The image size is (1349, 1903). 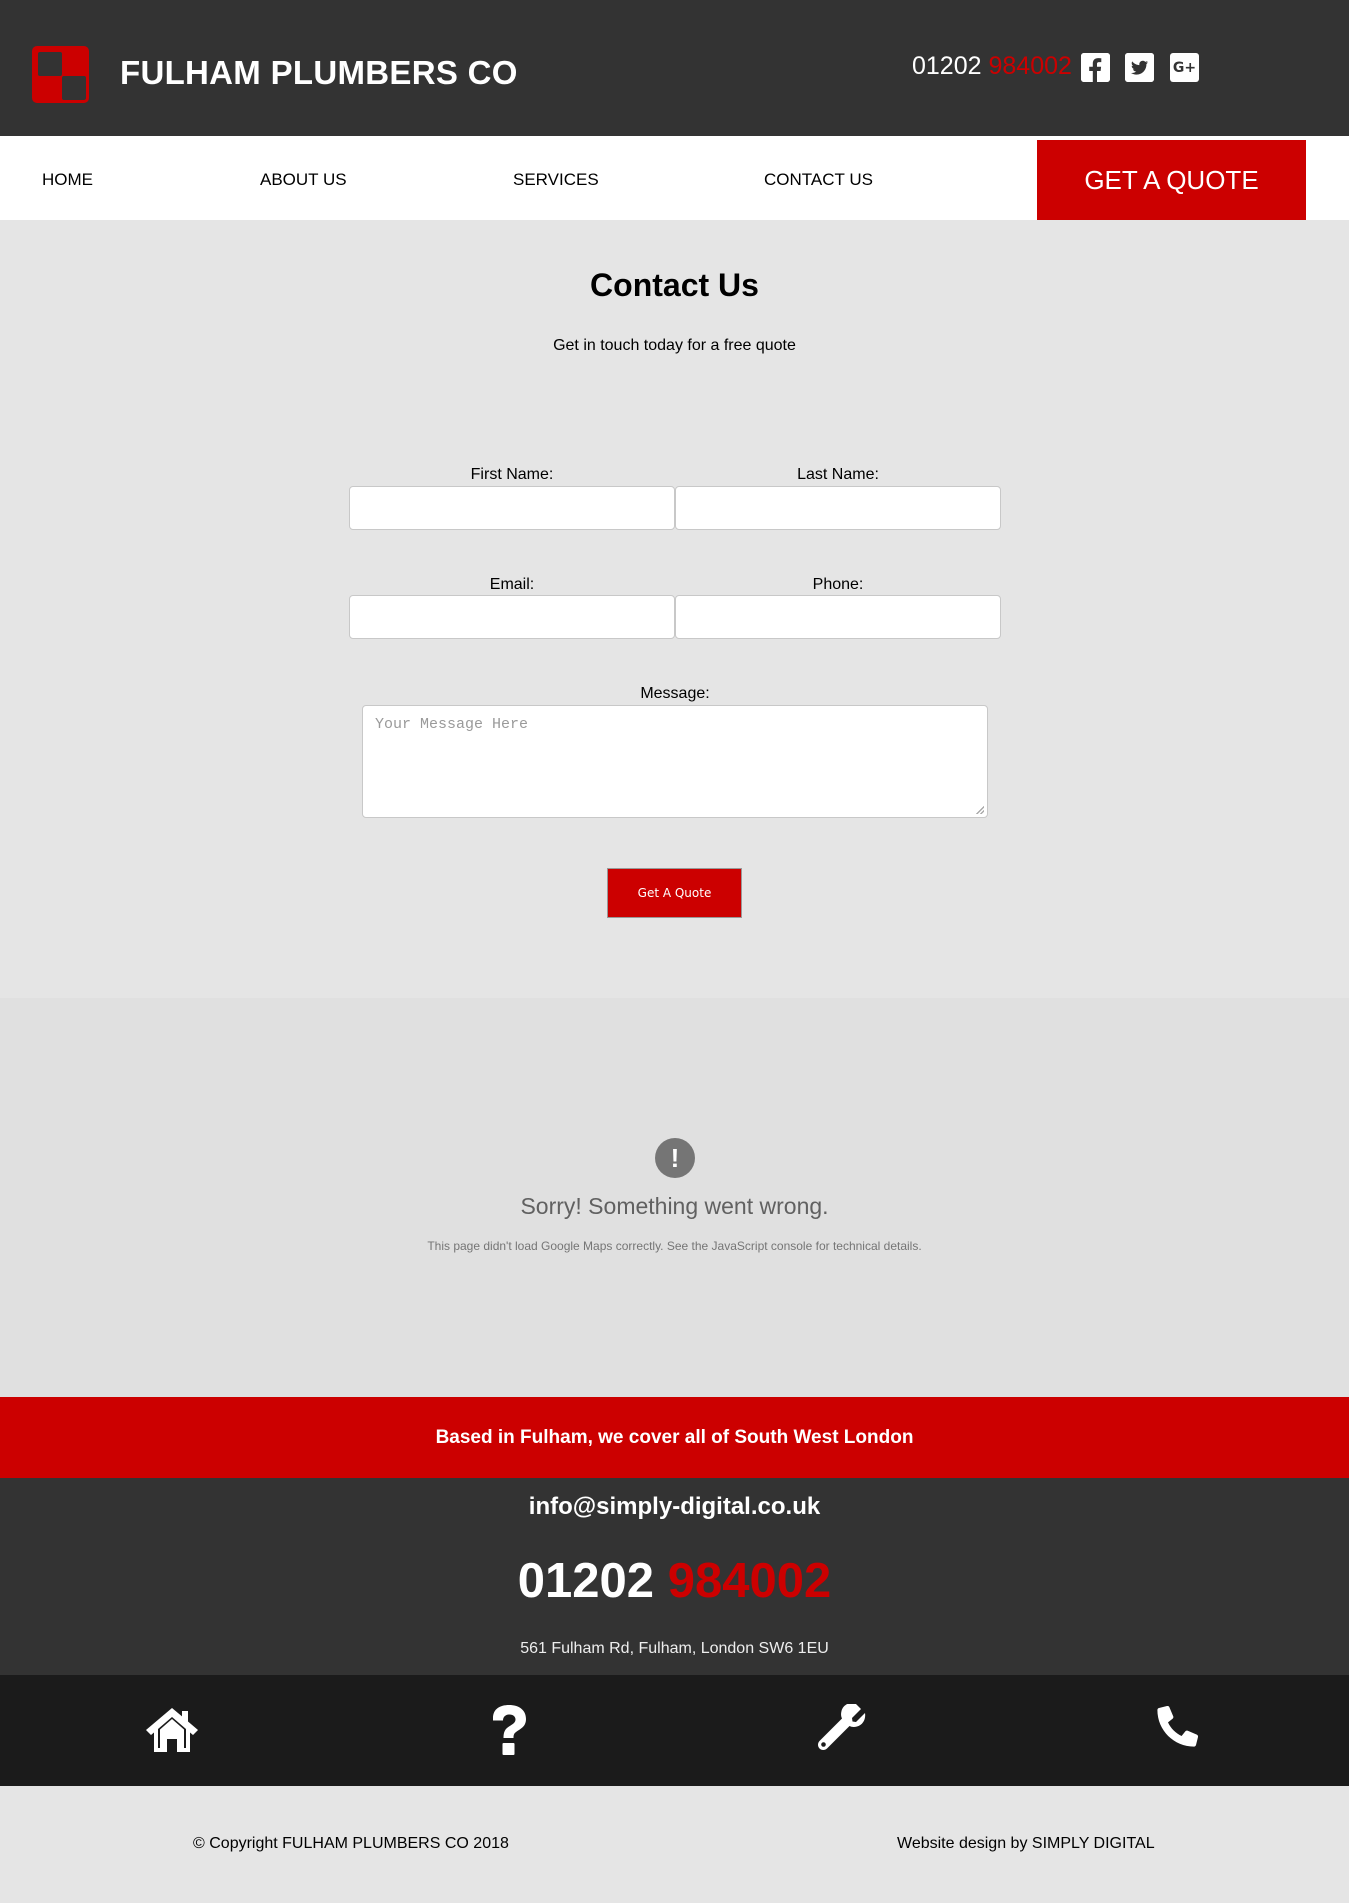 I want to click on submit-quote-button: Get A Quote, so click(x=674, y=893).